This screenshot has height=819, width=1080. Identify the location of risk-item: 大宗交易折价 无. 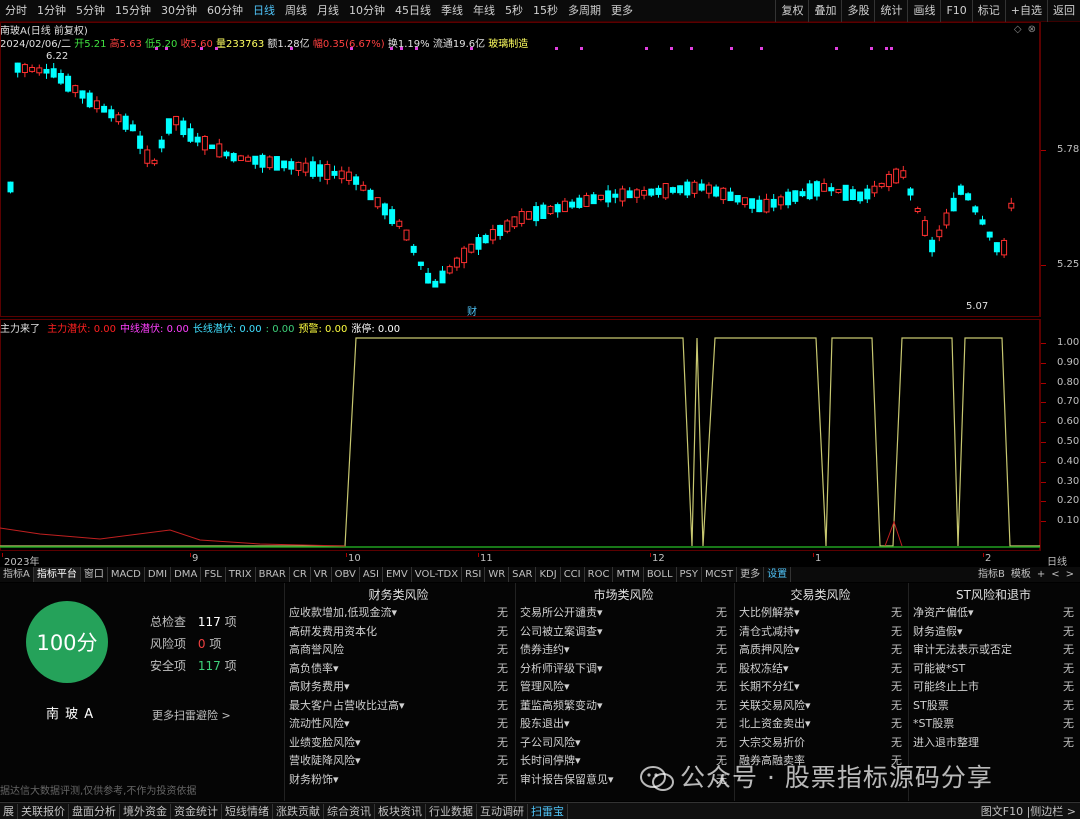
(820, 742).